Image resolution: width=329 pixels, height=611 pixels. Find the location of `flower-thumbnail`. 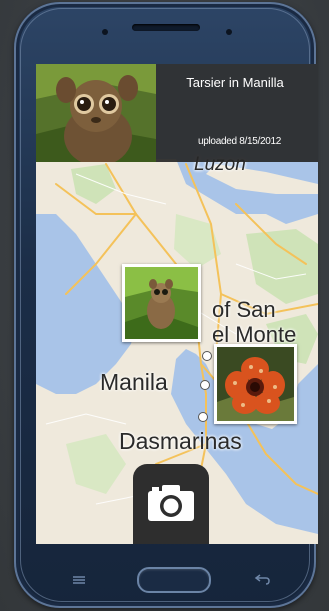

flower-thumbnail is located at coordinates (255, 384).